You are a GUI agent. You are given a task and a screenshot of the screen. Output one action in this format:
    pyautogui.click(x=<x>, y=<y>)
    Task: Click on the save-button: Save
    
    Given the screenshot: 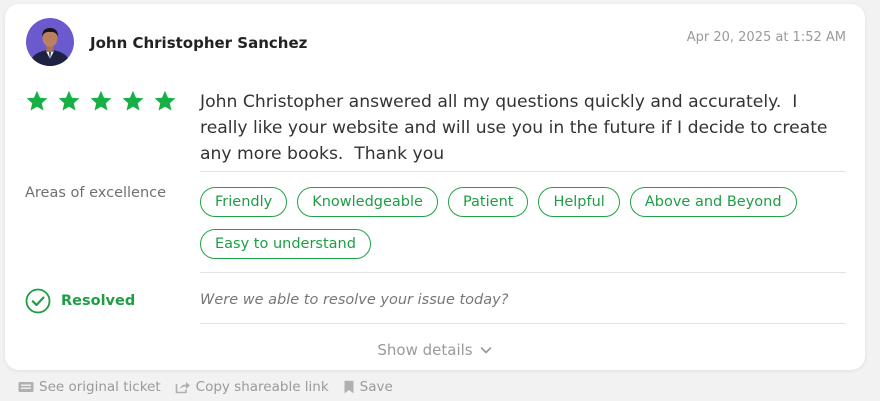 What is the action you would take?
    pyautogui.click(x=368, y=387)
    